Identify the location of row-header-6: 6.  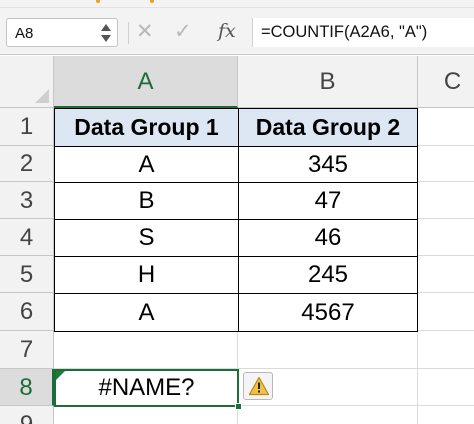
(27, 312).